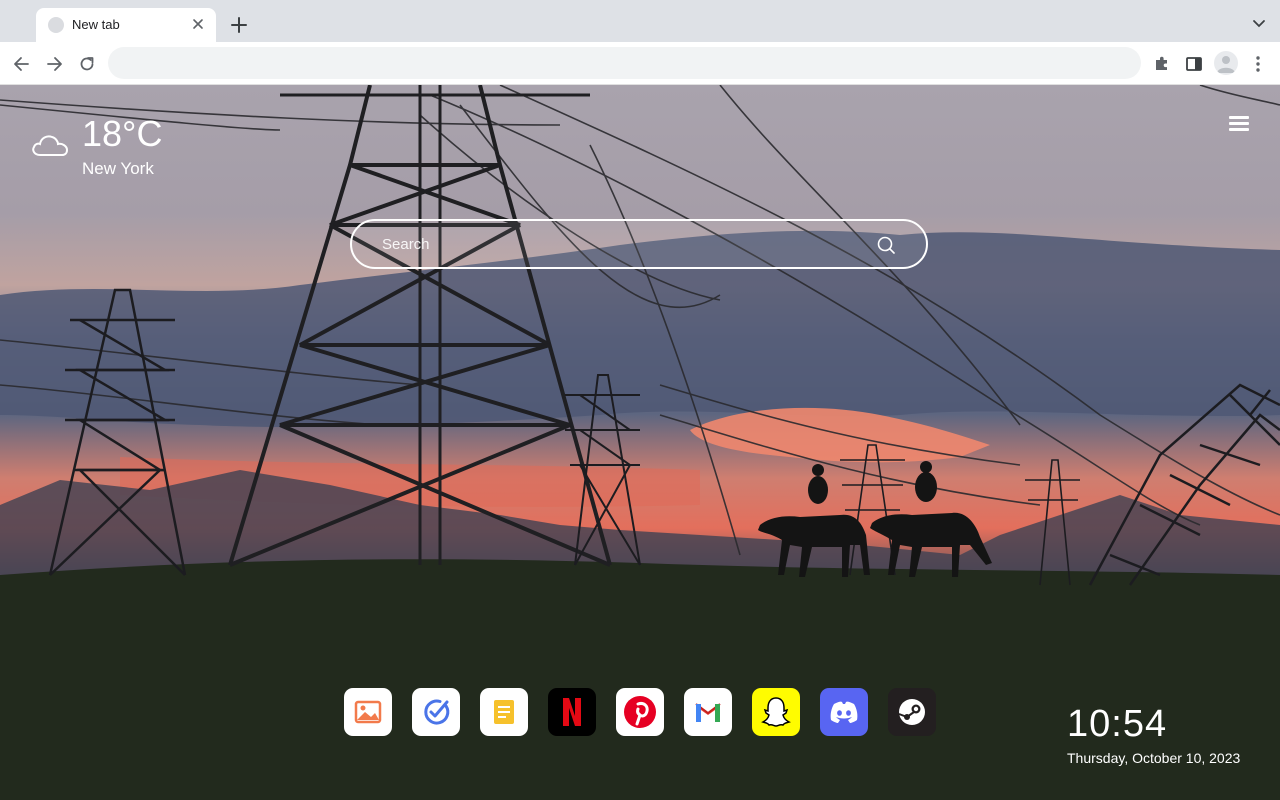  I want to click on profile-avatar, so click(1226, 63).